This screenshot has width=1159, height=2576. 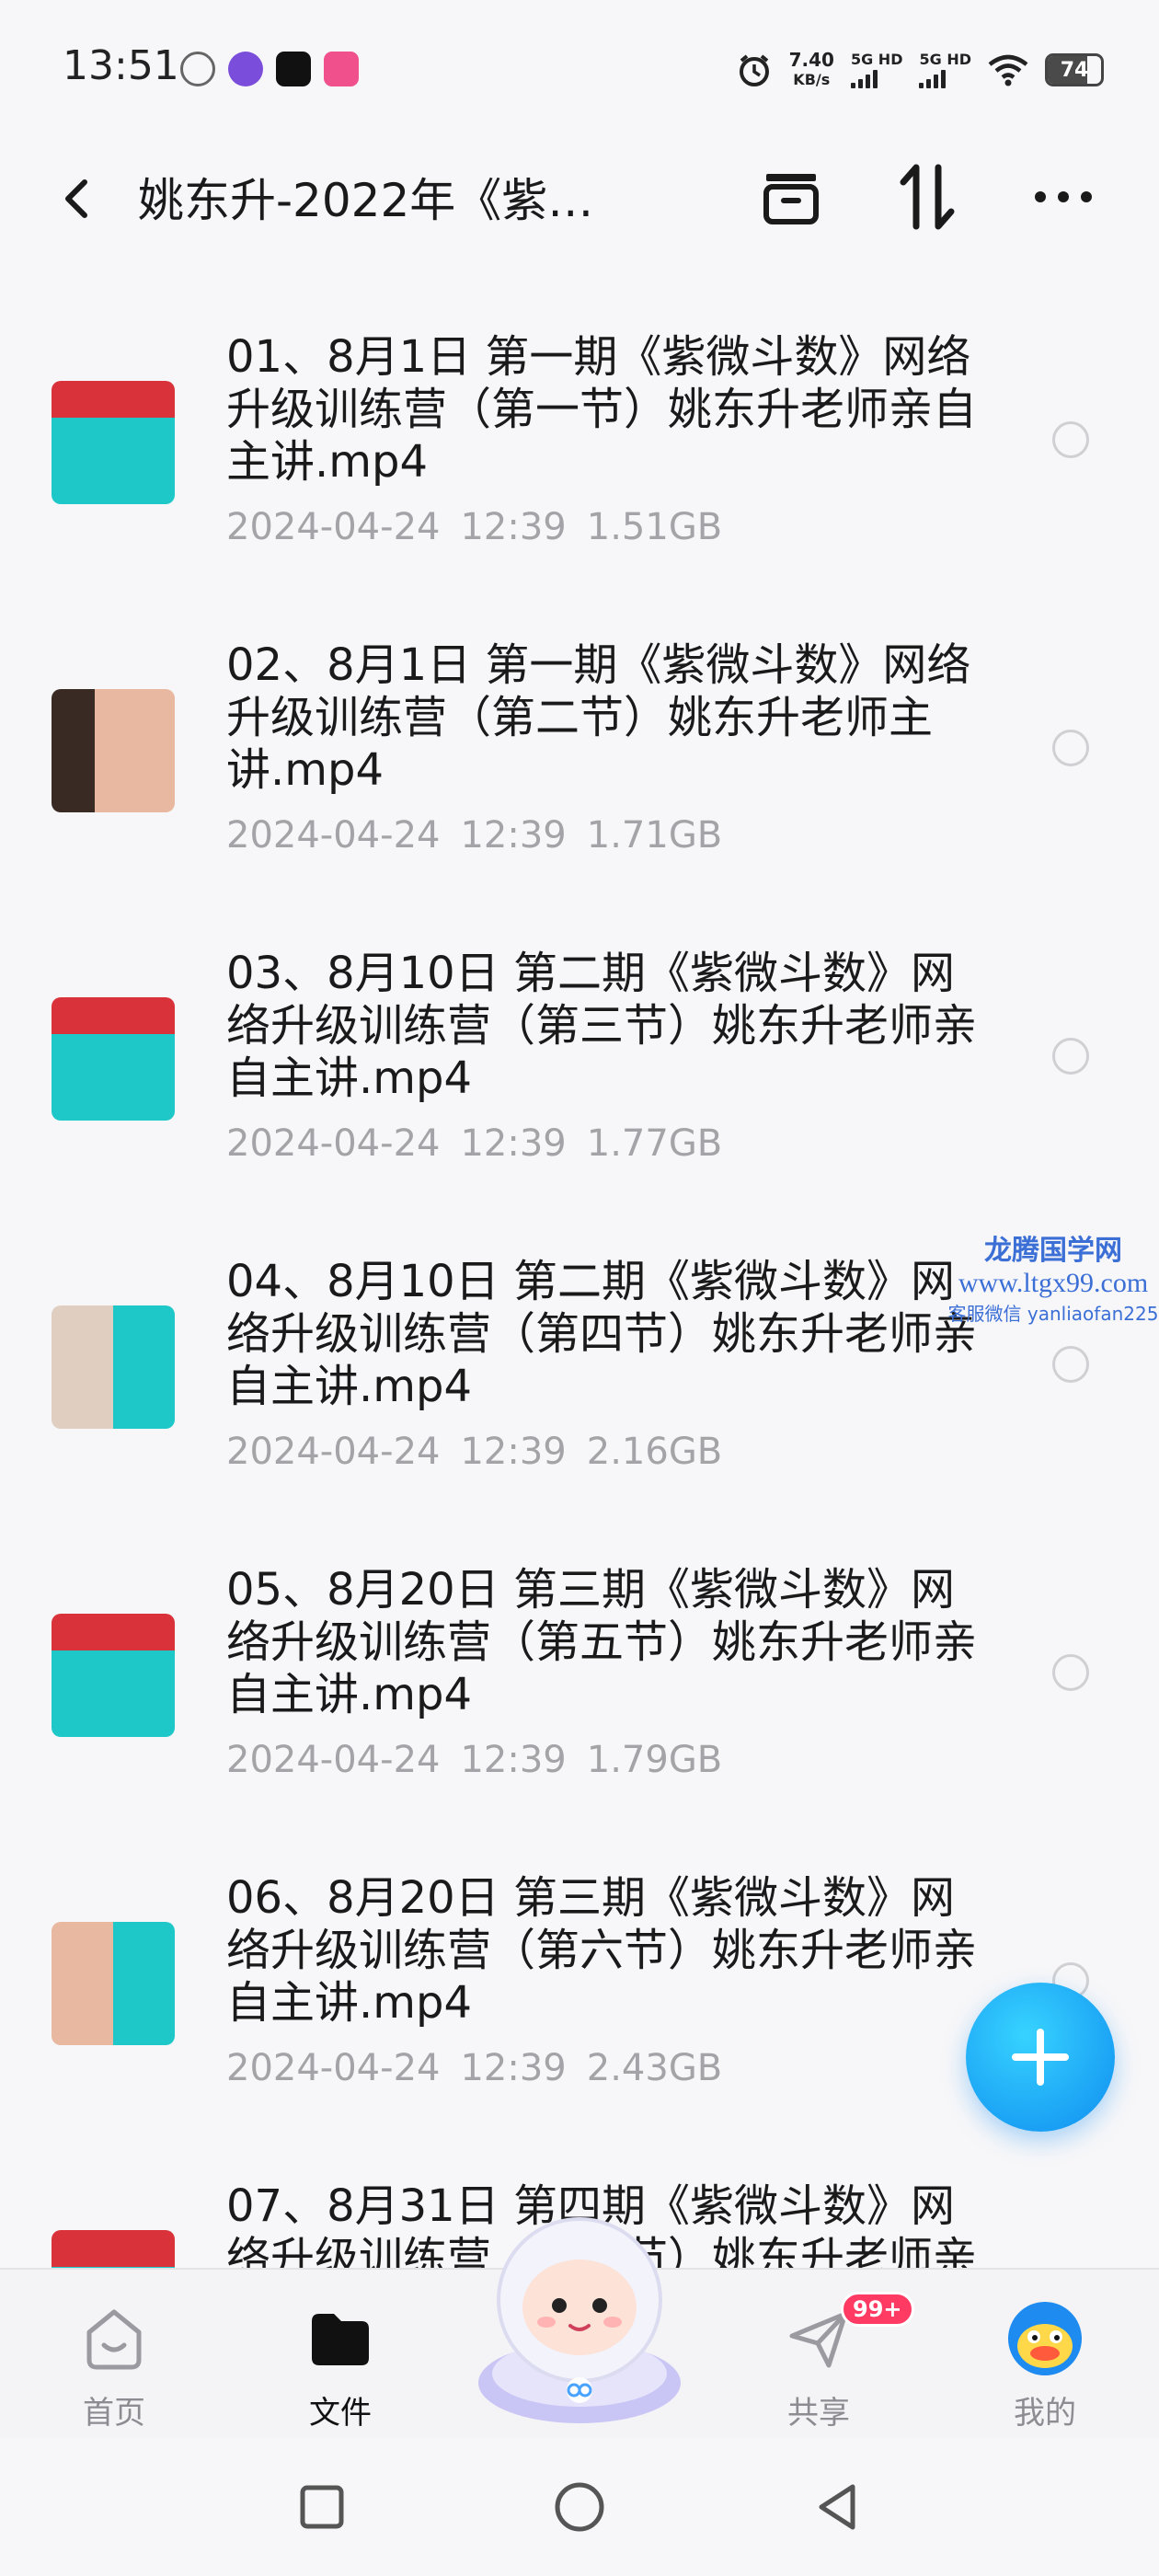 What do you see at coordinates (1008, 70) in the screenshot?
I see `wifi-icon` at bounding box center [1008, 70].